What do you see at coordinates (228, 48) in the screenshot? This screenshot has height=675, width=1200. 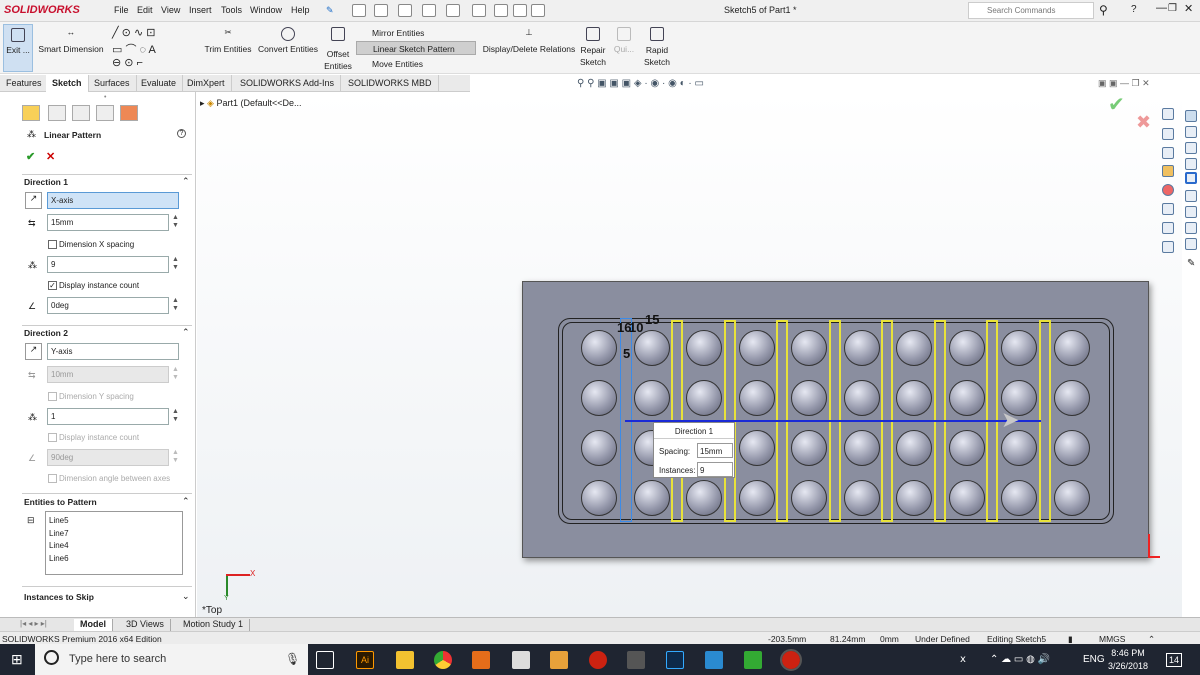 I see `trim-entities-button: ✂ Trim Entities` at bounding box center [228, 48].